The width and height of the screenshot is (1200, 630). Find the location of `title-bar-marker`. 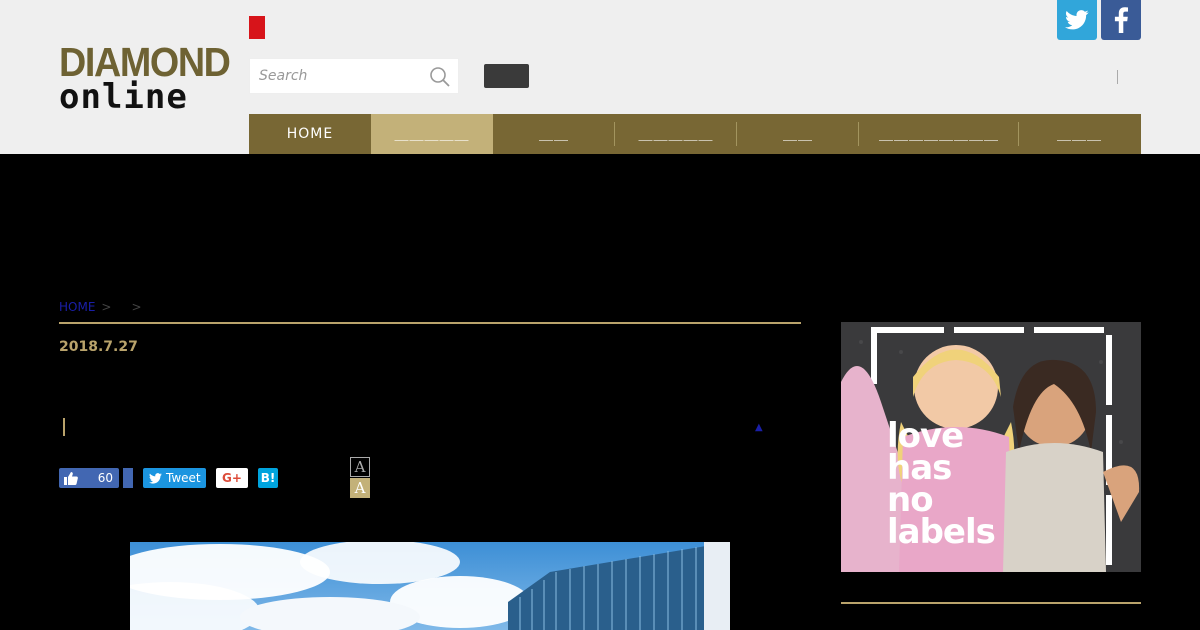

title-bar-marker is located at coordinates (64, 427).